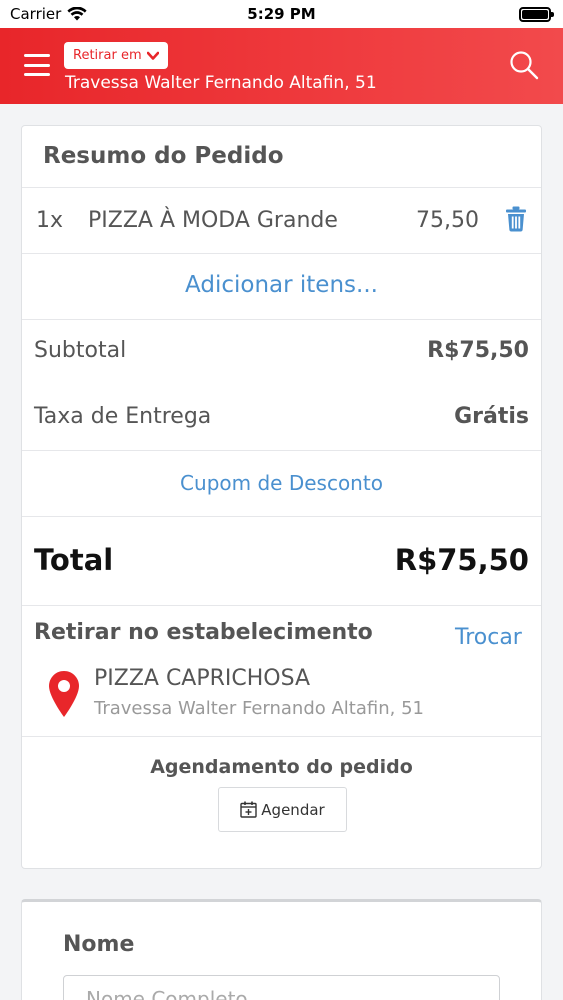  What do you see at coordinates (536, 14) in the screenshot?
I see `battery-icon` at bounding box center [536, 14].